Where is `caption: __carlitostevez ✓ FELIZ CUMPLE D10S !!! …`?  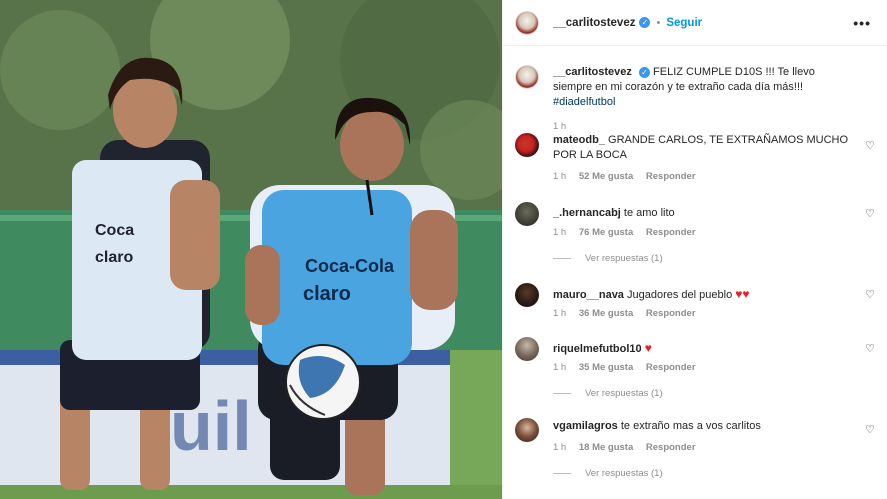 caption: __carlitostevez ✓ FELIZ CUMPLE D10S !!! … is located at coordinates (695, 98).